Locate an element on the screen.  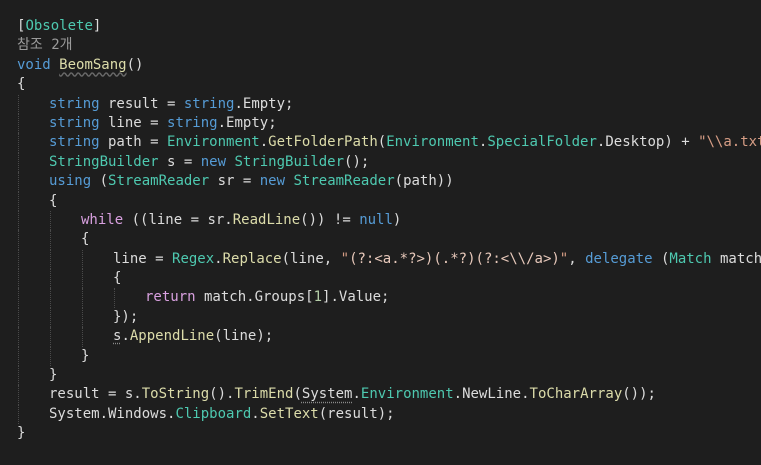
code-line: void BeomSang() is located at coordinates (389, 65).